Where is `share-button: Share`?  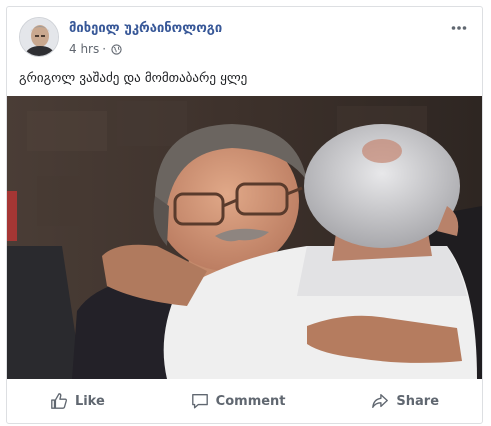 share-button: Share is located at coordinates (405, 401).